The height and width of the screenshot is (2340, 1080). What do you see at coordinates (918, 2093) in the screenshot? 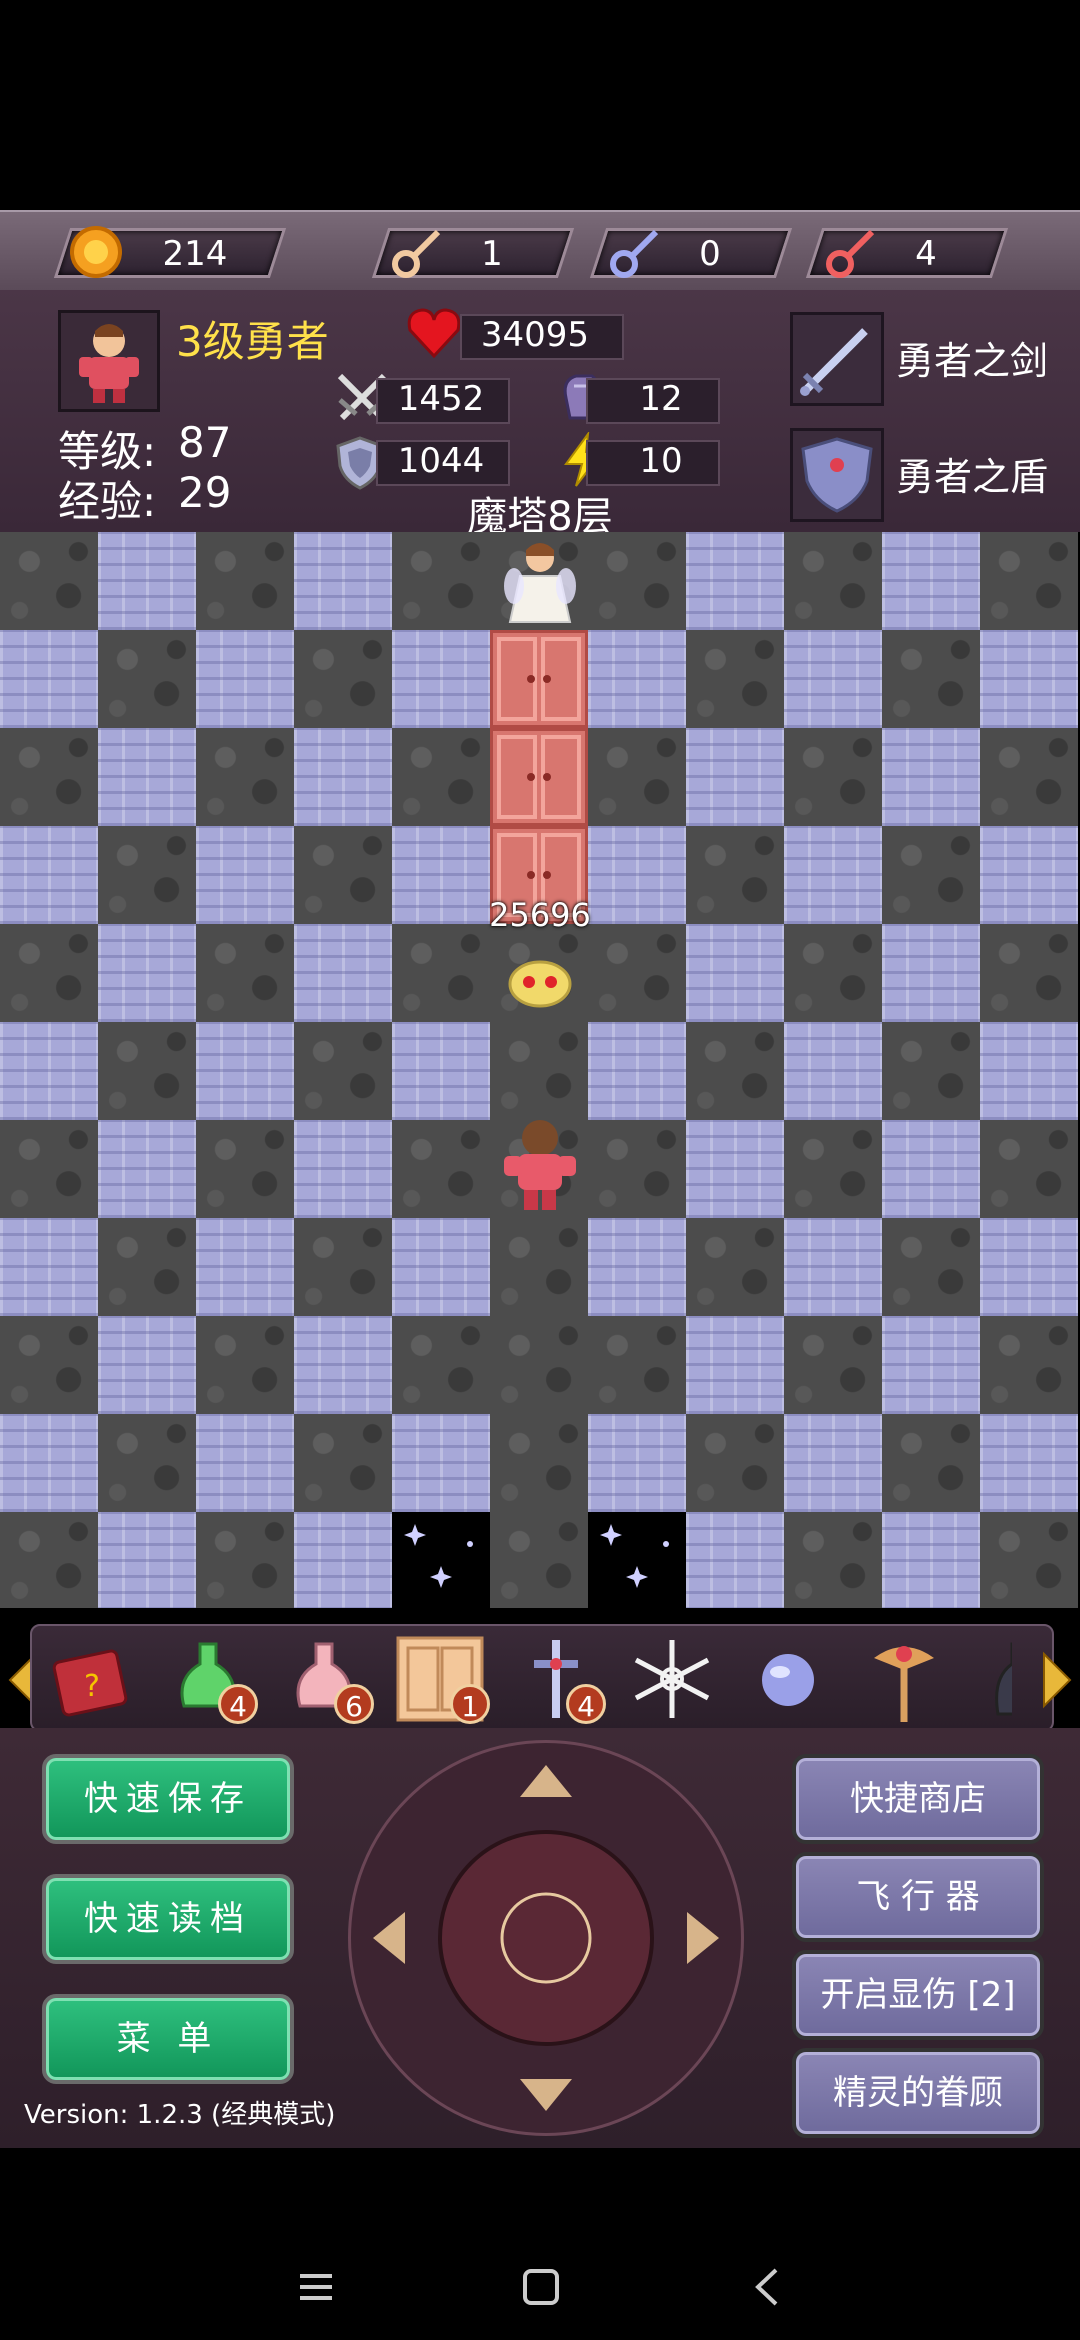
I see `fairy-favor-button: 精灵的眷顾` at bounding box center [918, 2093].